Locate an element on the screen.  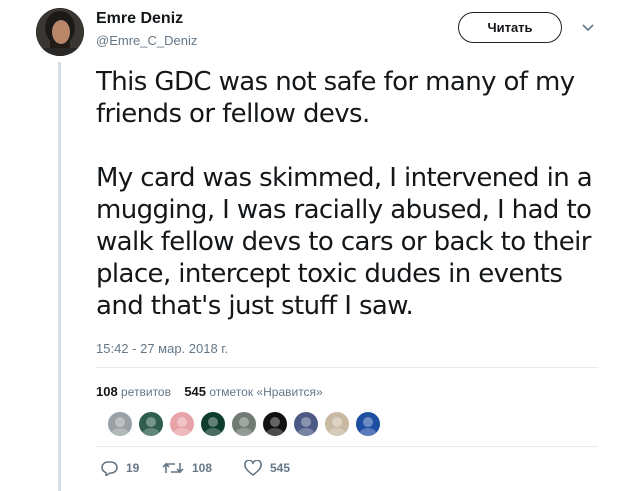
retweet-count: 108 is located at coordinates (202, 468).